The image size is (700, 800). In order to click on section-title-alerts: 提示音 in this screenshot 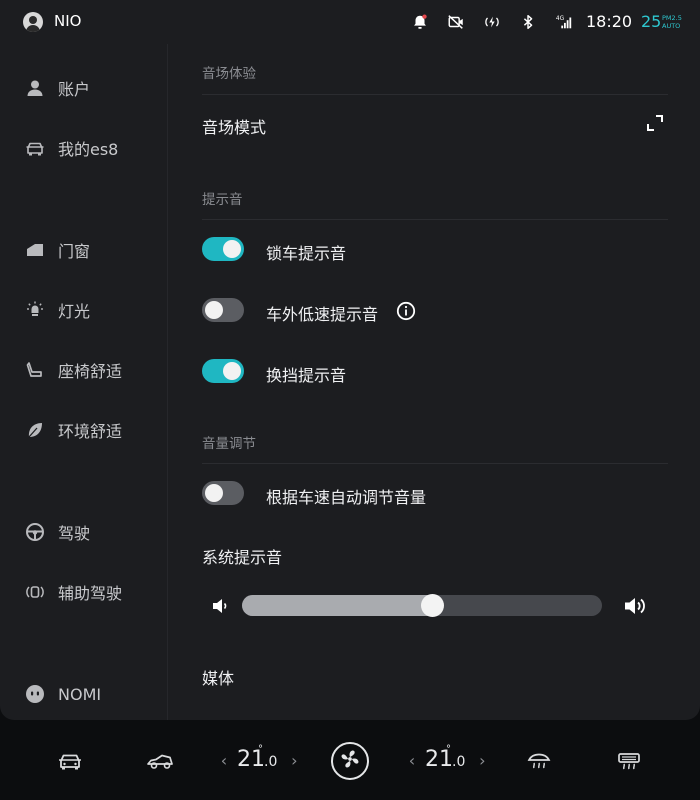, I will do `click(222, 200)`.